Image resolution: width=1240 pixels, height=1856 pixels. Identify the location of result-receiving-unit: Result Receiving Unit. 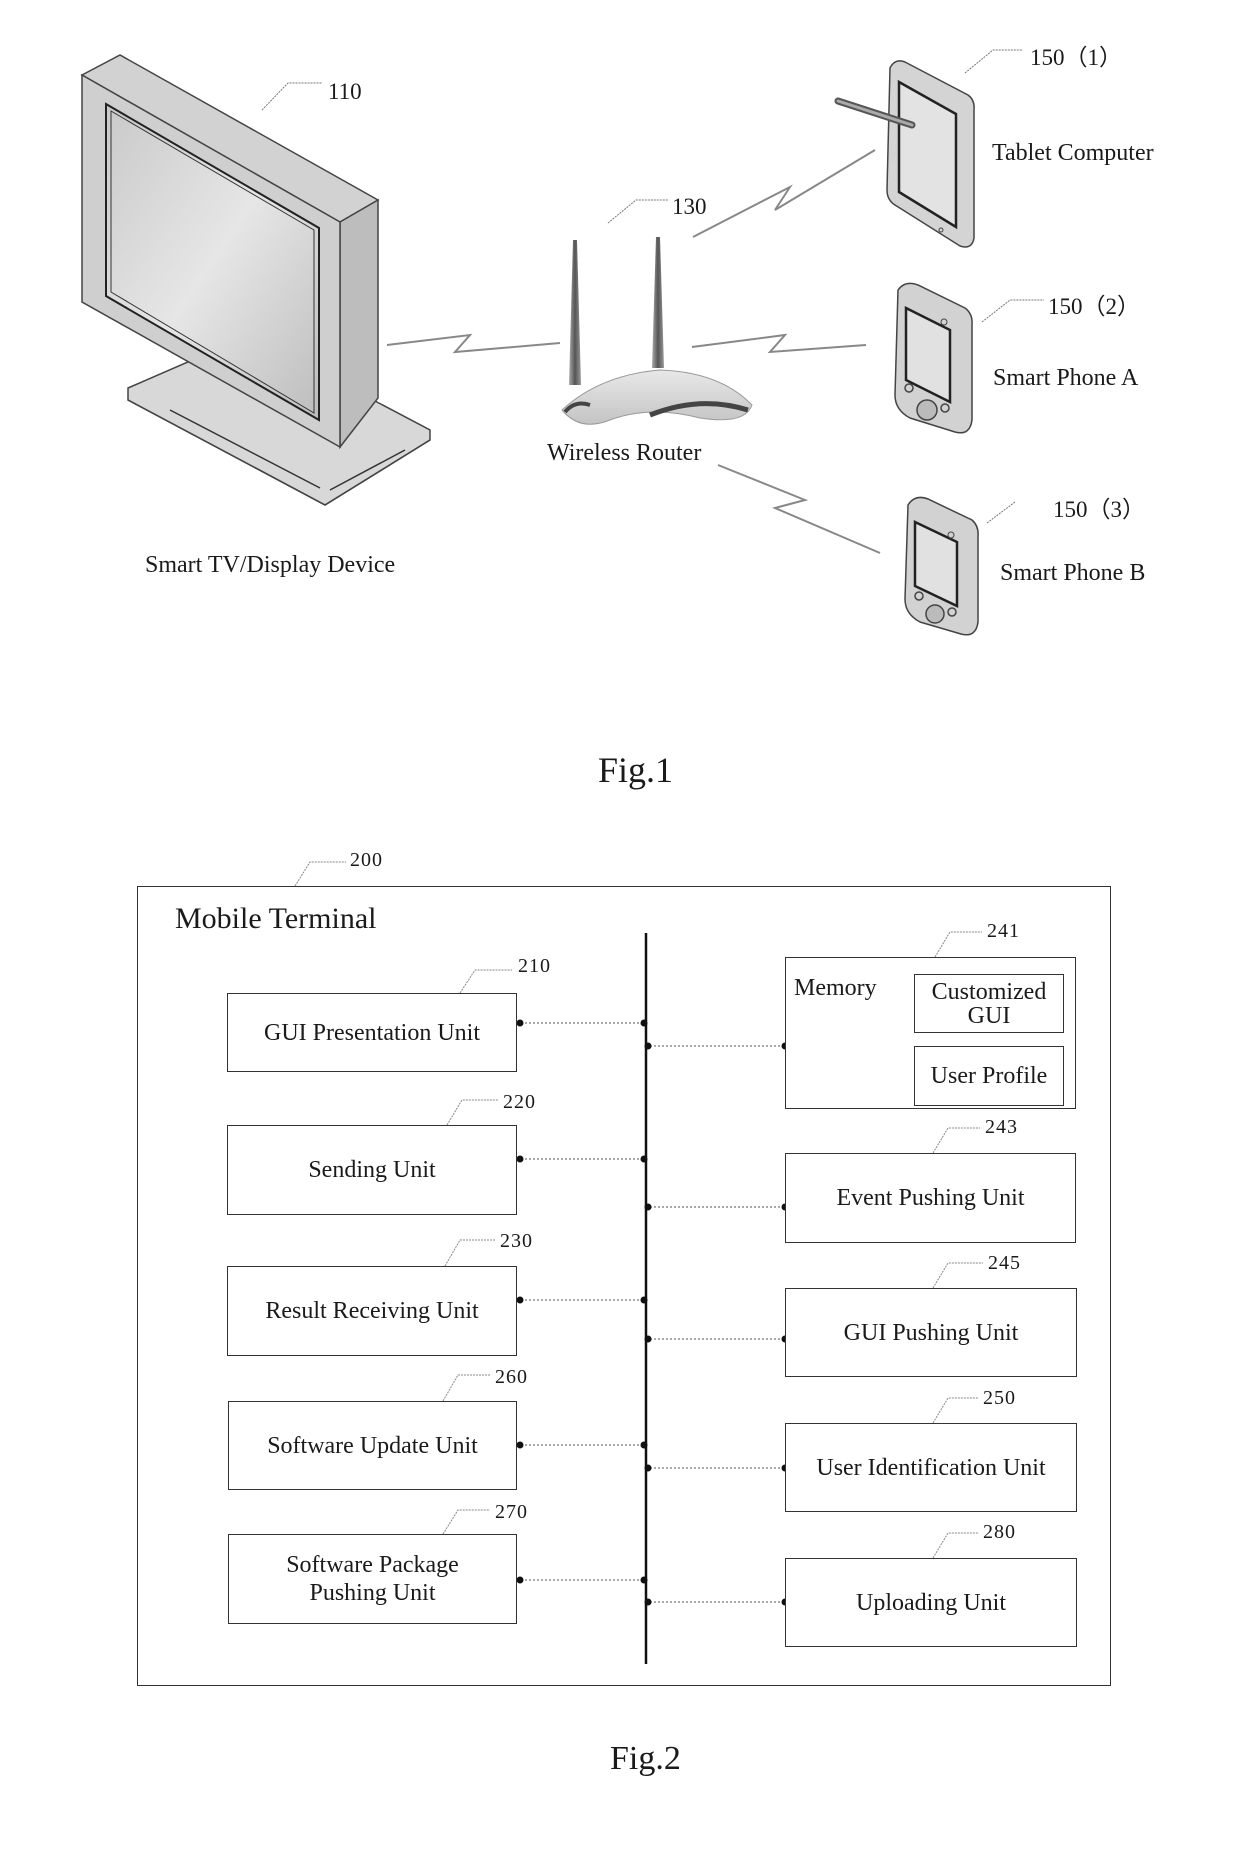
(372, 1311).